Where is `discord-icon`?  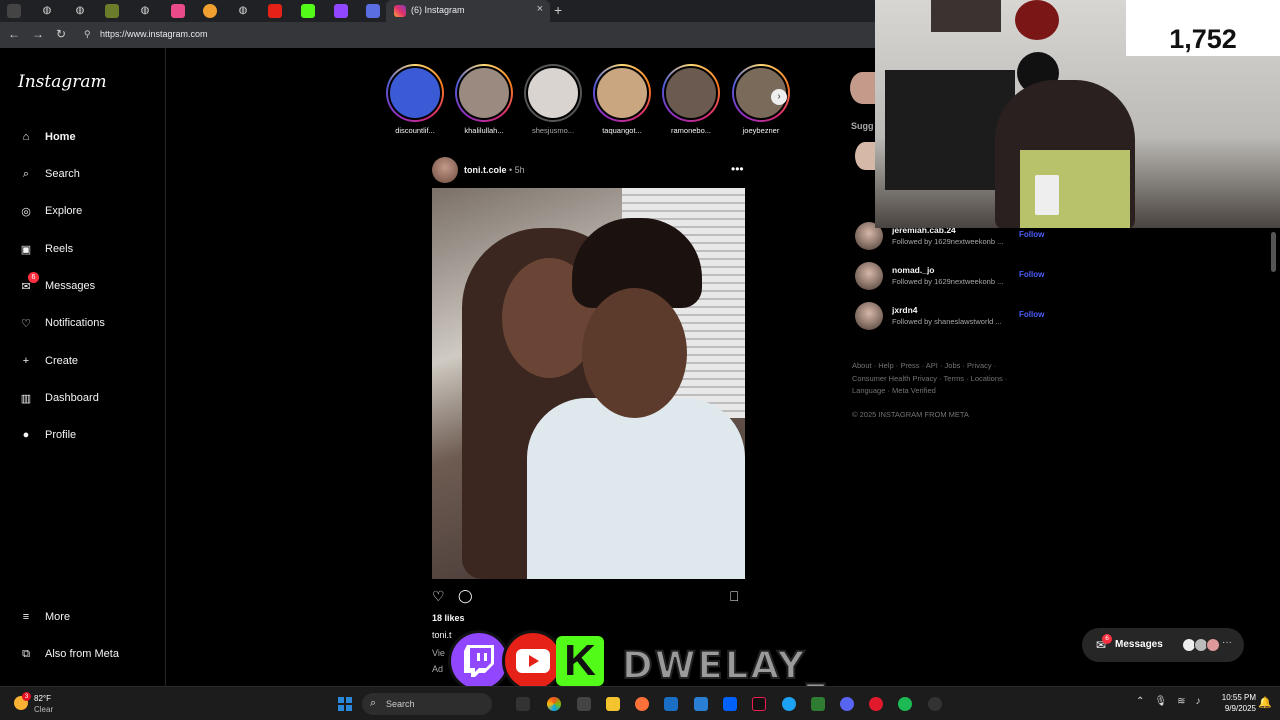 discord-icon is located at coordinates (847, 704).